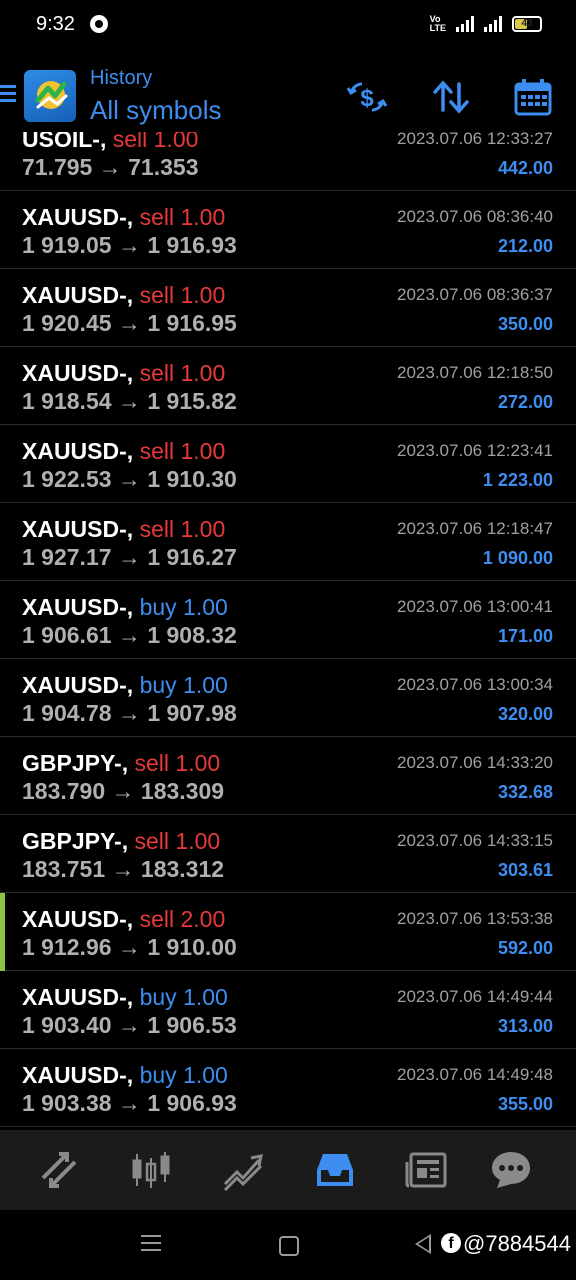 The height and width of the screenshot is (1280, 576). Describe the element at coordinates (525, 948) in the screenshot. I see `trade-profit: 592.00` at that location.